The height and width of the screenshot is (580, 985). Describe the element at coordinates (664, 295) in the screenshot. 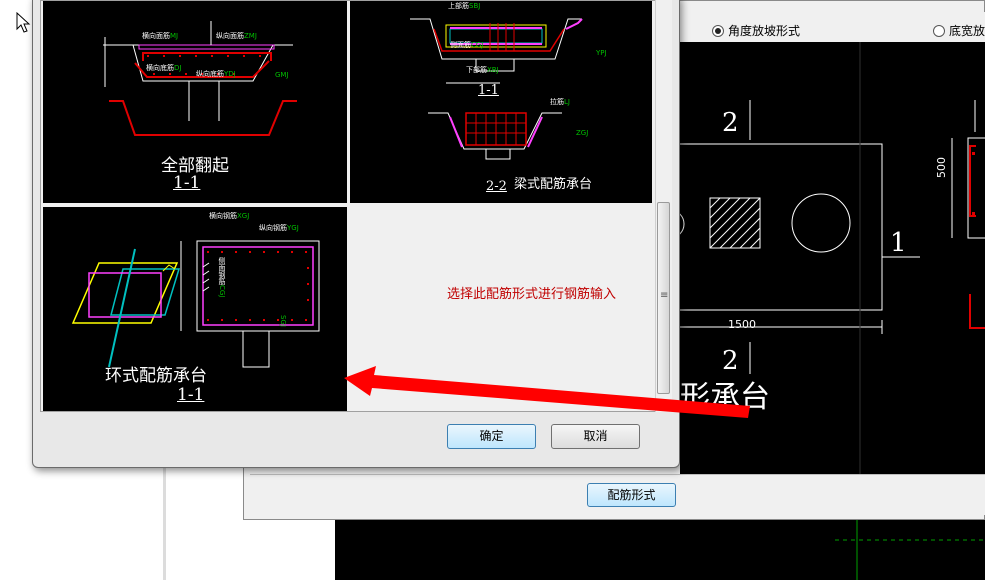

I see `scroll-grip-icon: ≡` at that location.